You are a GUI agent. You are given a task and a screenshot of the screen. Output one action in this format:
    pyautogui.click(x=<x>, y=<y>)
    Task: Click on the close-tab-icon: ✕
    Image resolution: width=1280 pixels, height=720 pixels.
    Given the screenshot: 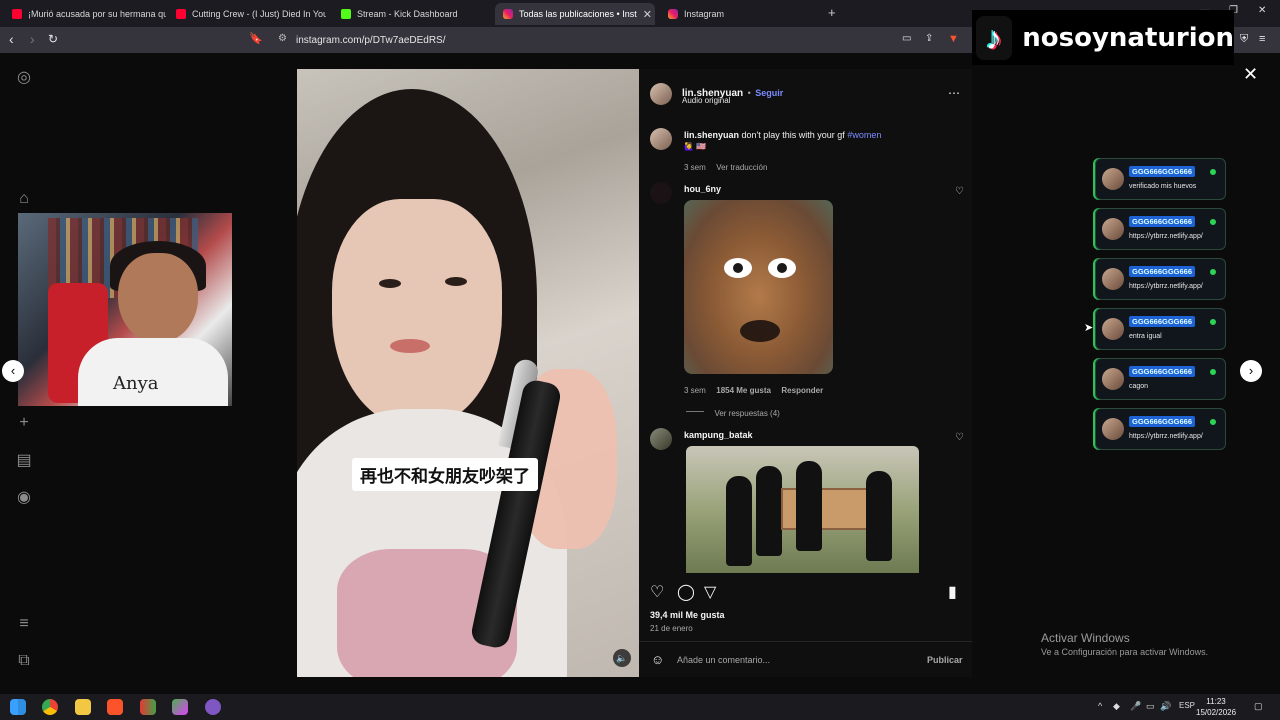 What is the action you would take?
    pyautogui.click(x=647, y=14)
    